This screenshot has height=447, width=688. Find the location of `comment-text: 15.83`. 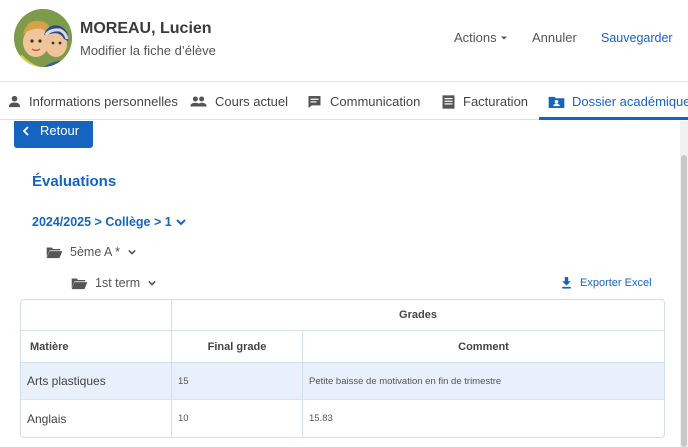

comment-text: 15.83 is located at coordinates (321, 418).